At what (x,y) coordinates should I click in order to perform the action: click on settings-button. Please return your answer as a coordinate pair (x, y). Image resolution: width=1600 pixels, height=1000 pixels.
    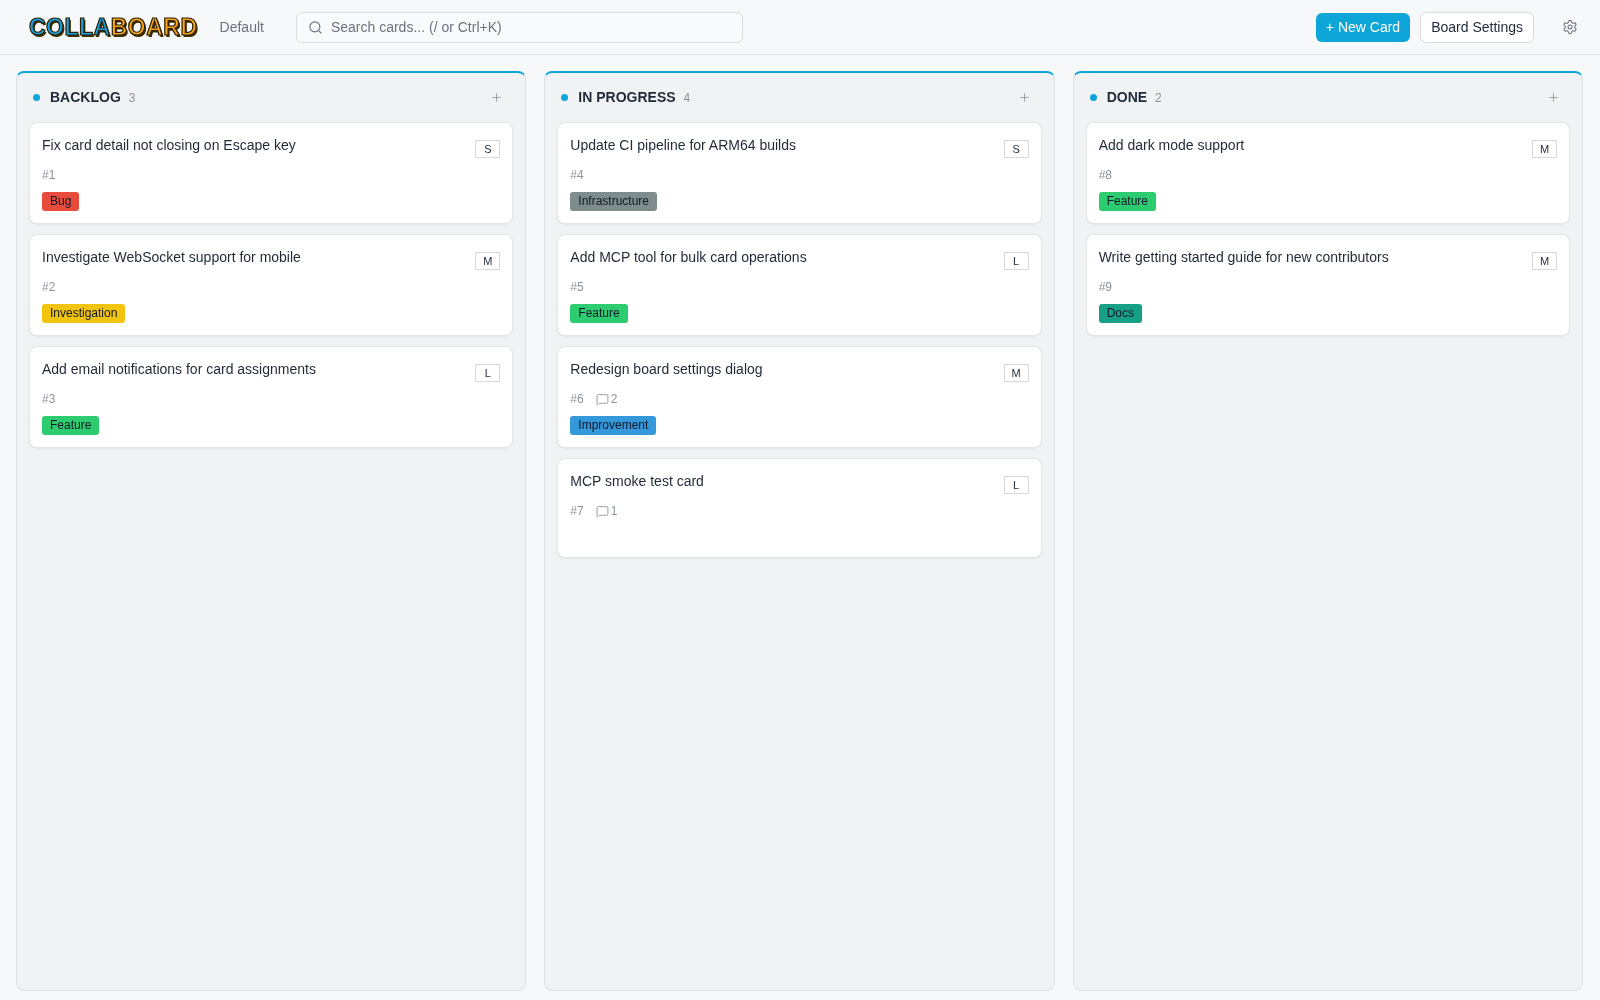
    Looking at the image, I should click on (1570, 27).